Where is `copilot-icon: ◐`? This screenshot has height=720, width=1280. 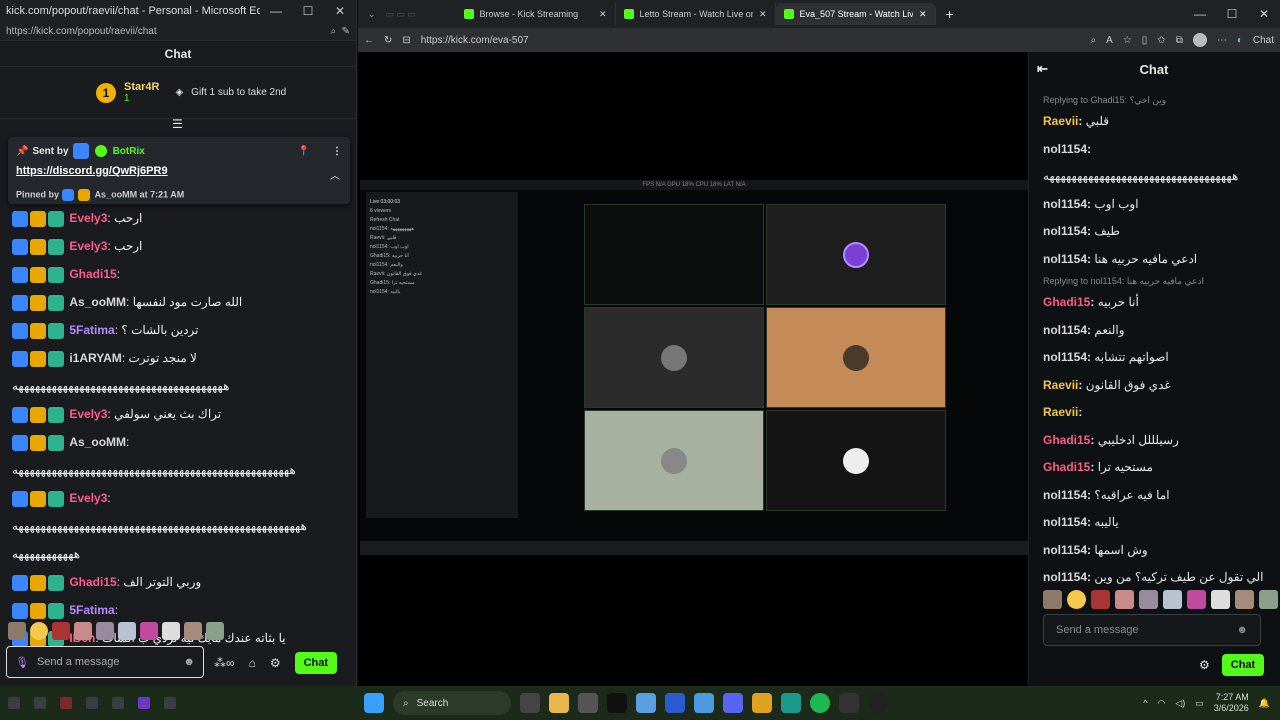 copilot-icon: ◐ is located at coordinates (1240, 40).